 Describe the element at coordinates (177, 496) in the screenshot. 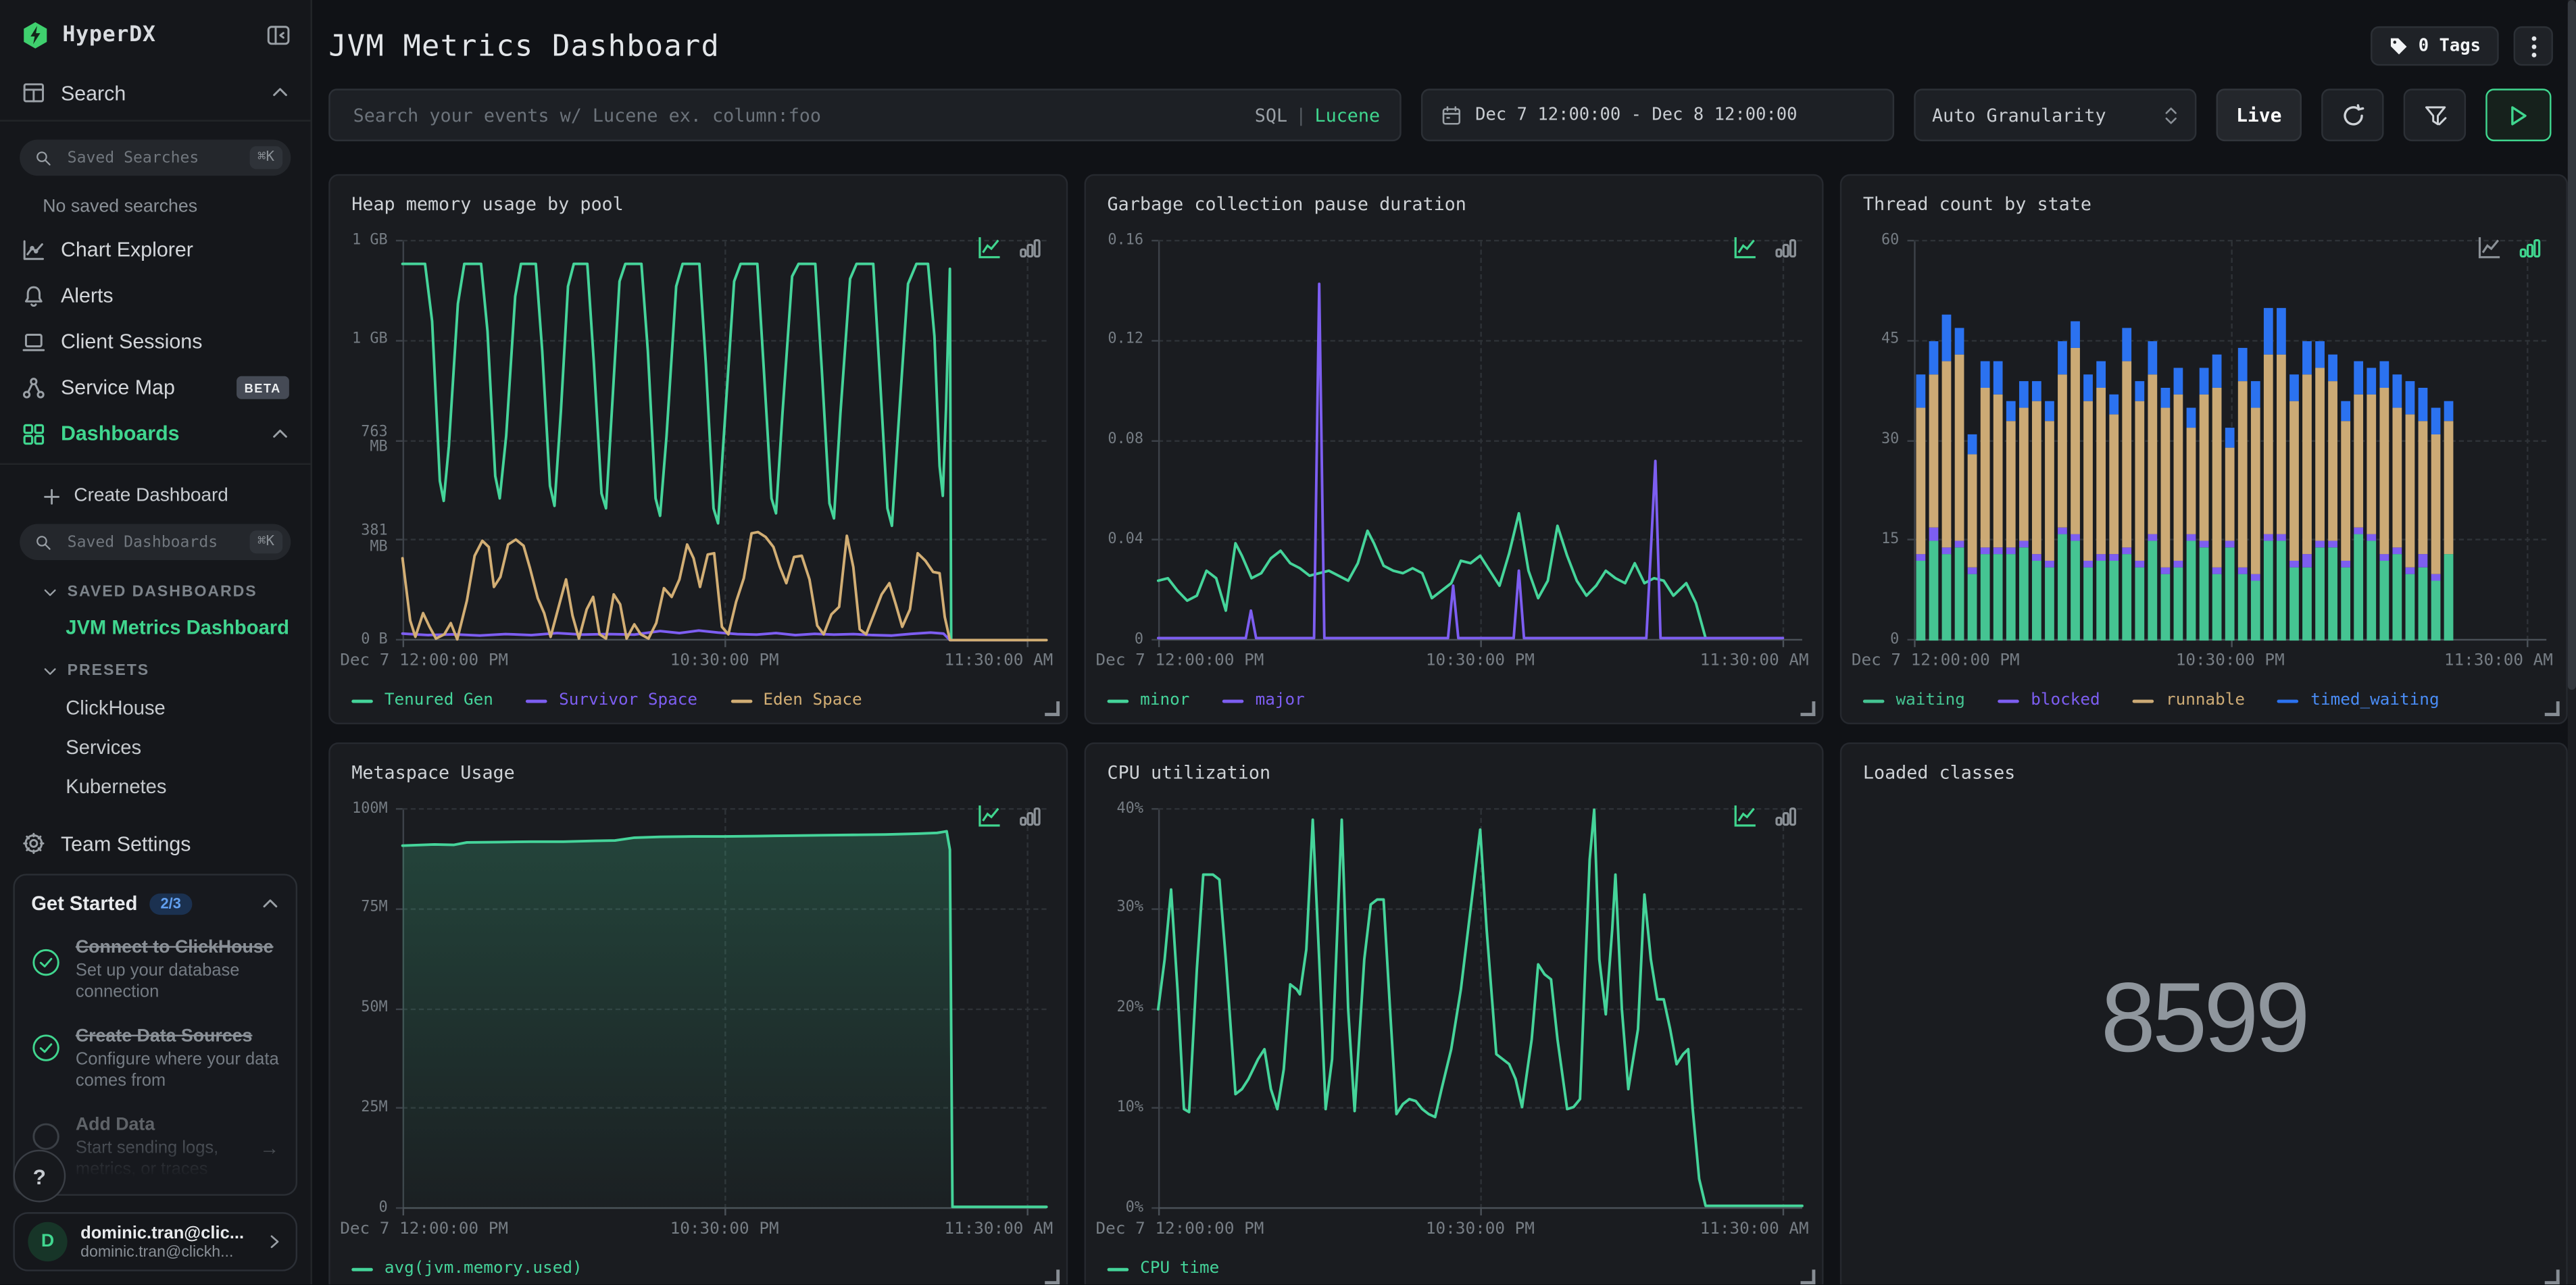

I see `create-dashboard-button: Create Dashboard` at that location.